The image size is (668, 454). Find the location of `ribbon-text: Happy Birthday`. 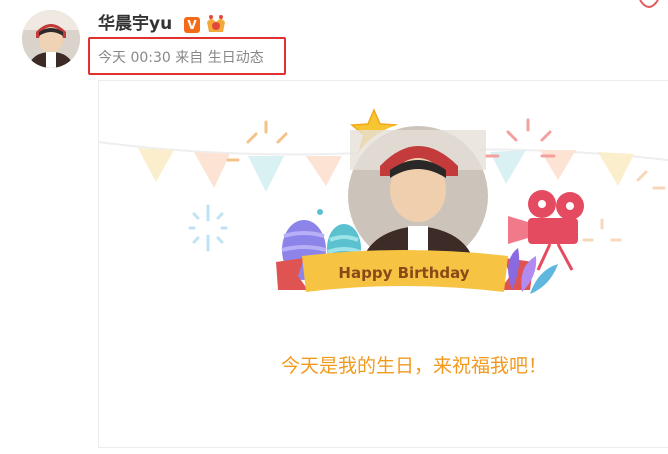

ribbon-text: Happy Birthday is located at coordinates (403, 273).